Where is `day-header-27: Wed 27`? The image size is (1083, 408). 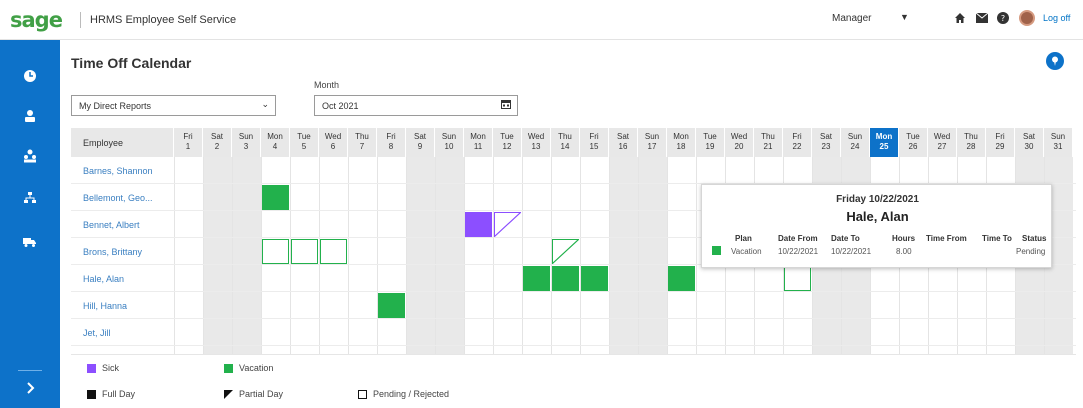
day-header-27: Wed 27 is located at coordinates (942, 142).